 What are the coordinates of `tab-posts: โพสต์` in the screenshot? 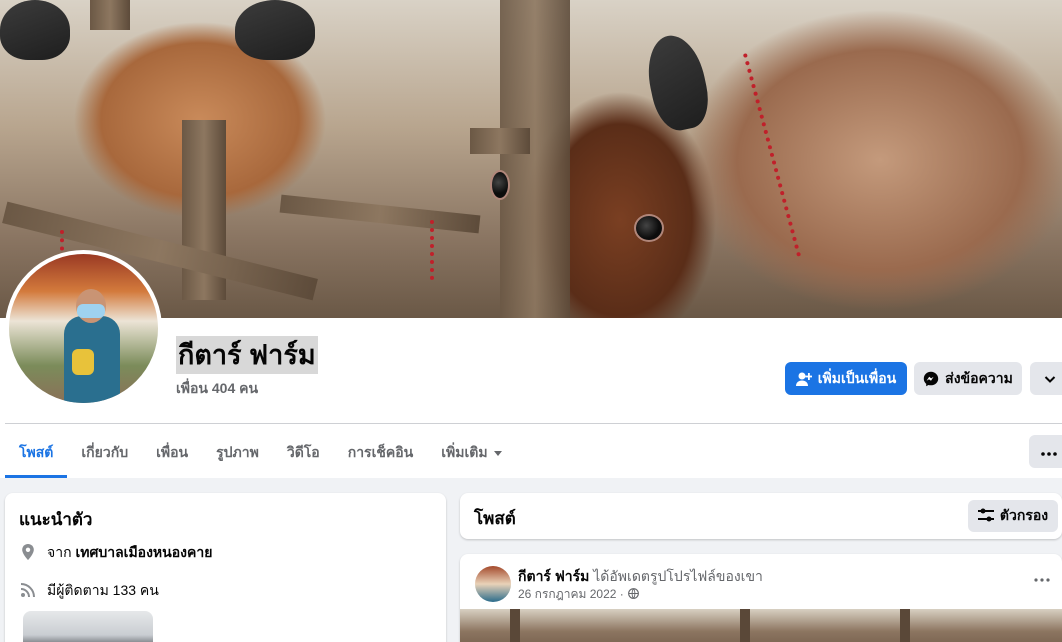 It's located at (36, 453).